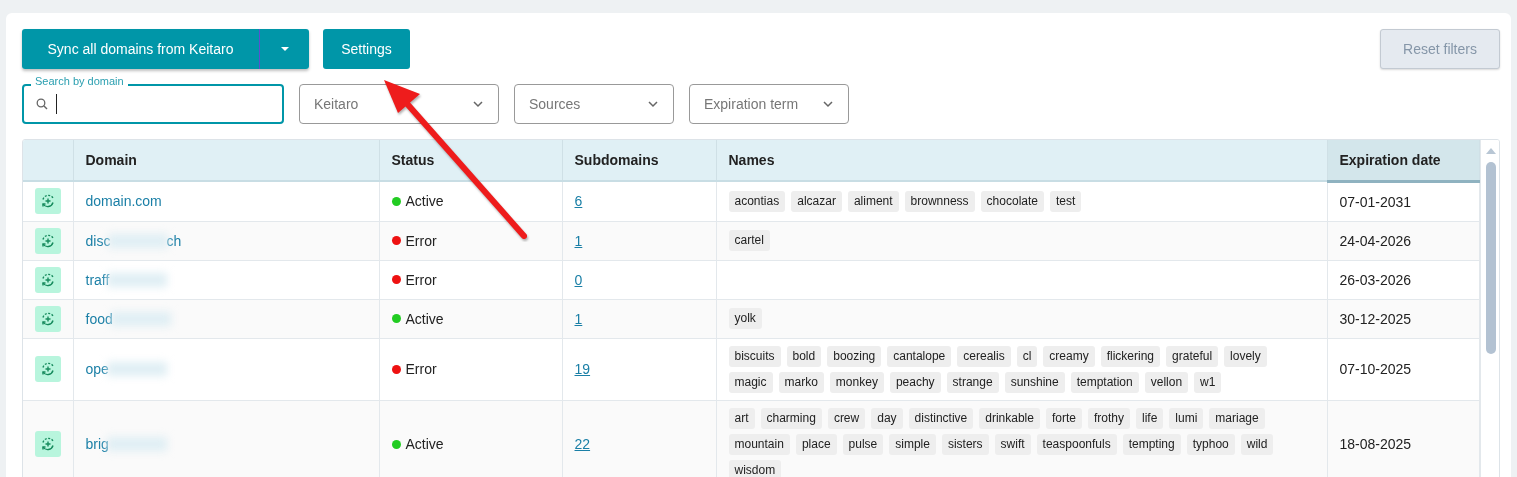 The height and width of the screenshot is (477, 1517). What do you see at coordinates (741, 418) in the screenshot?
I see `name-tag: art` at bounding box center [741, 418].